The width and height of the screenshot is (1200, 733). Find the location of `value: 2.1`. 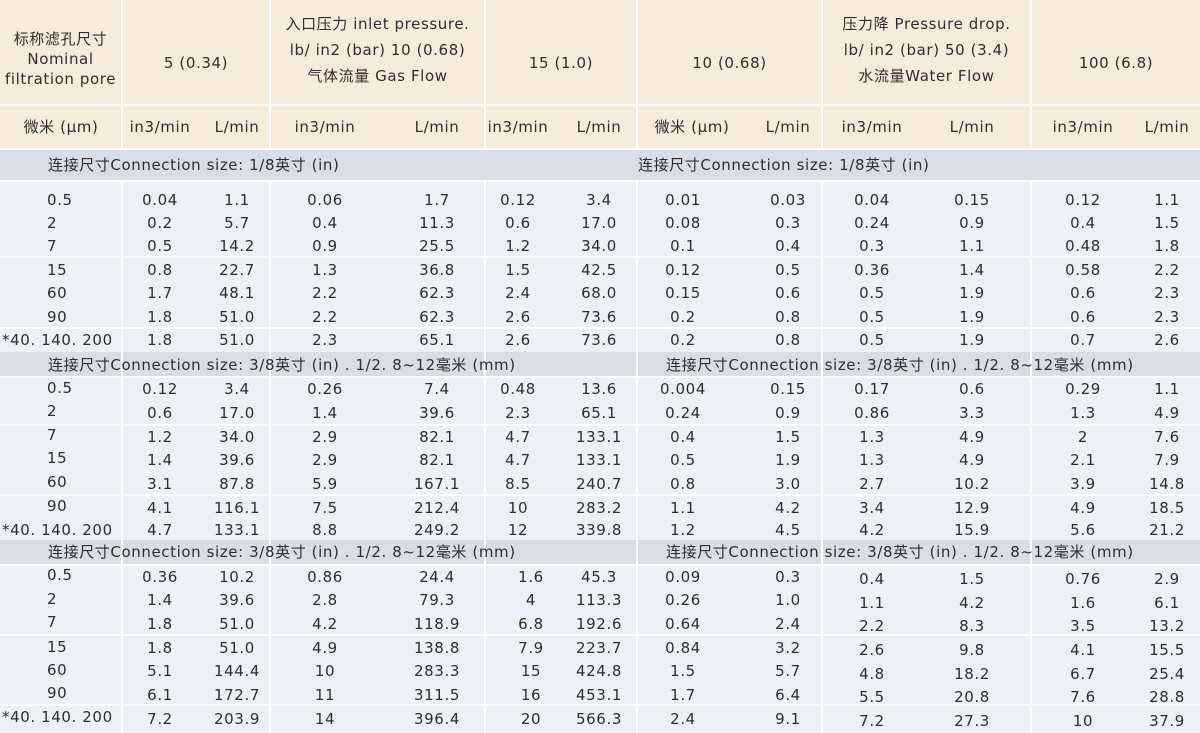

value: 2.1 is located at coordinates (1083, 460).